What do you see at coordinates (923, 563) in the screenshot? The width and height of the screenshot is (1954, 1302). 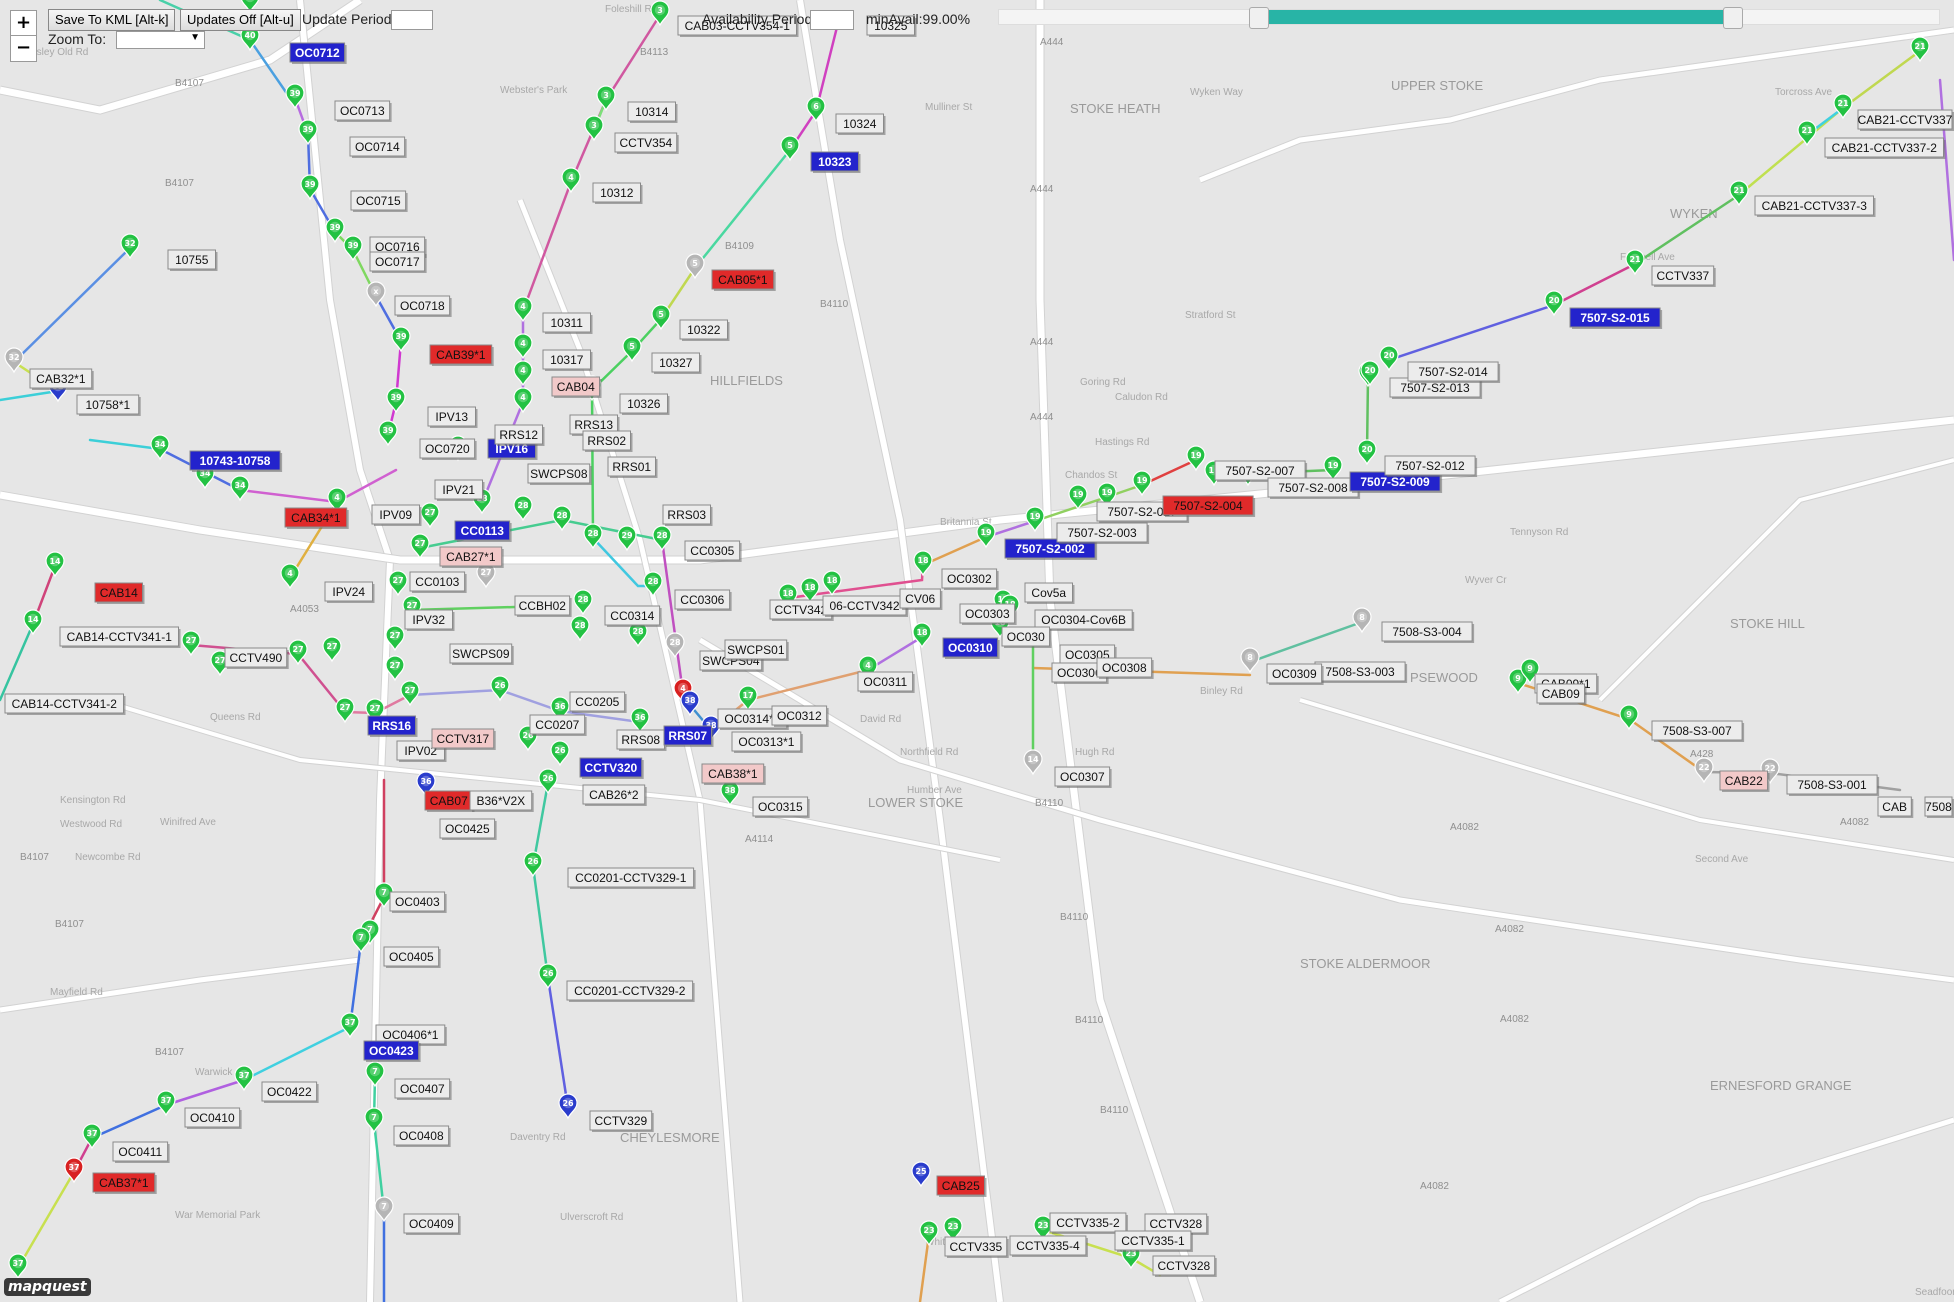 I see `node-pin: 18` at bounding box center [923, 563].